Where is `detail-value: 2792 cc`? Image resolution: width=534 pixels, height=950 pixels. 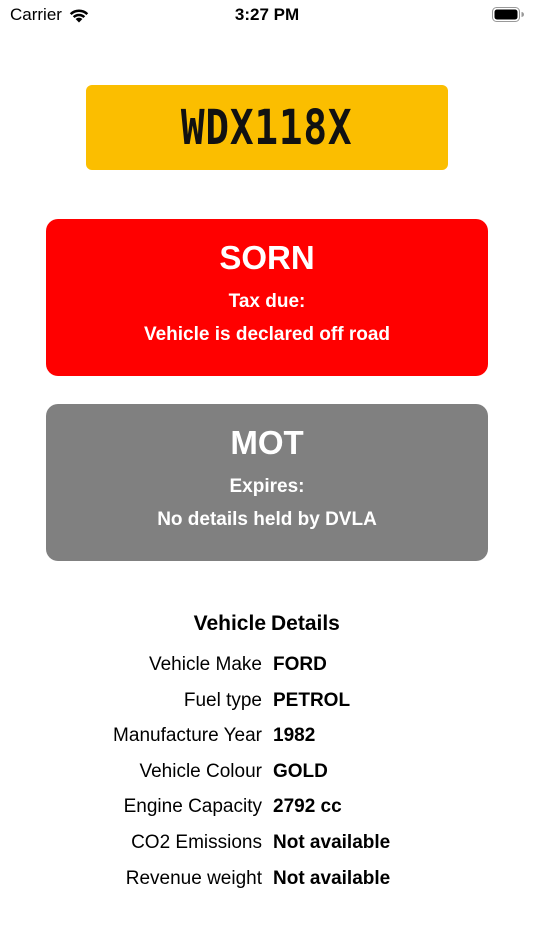
detail-value: 2792 cc is located at coordinates (307, 807).